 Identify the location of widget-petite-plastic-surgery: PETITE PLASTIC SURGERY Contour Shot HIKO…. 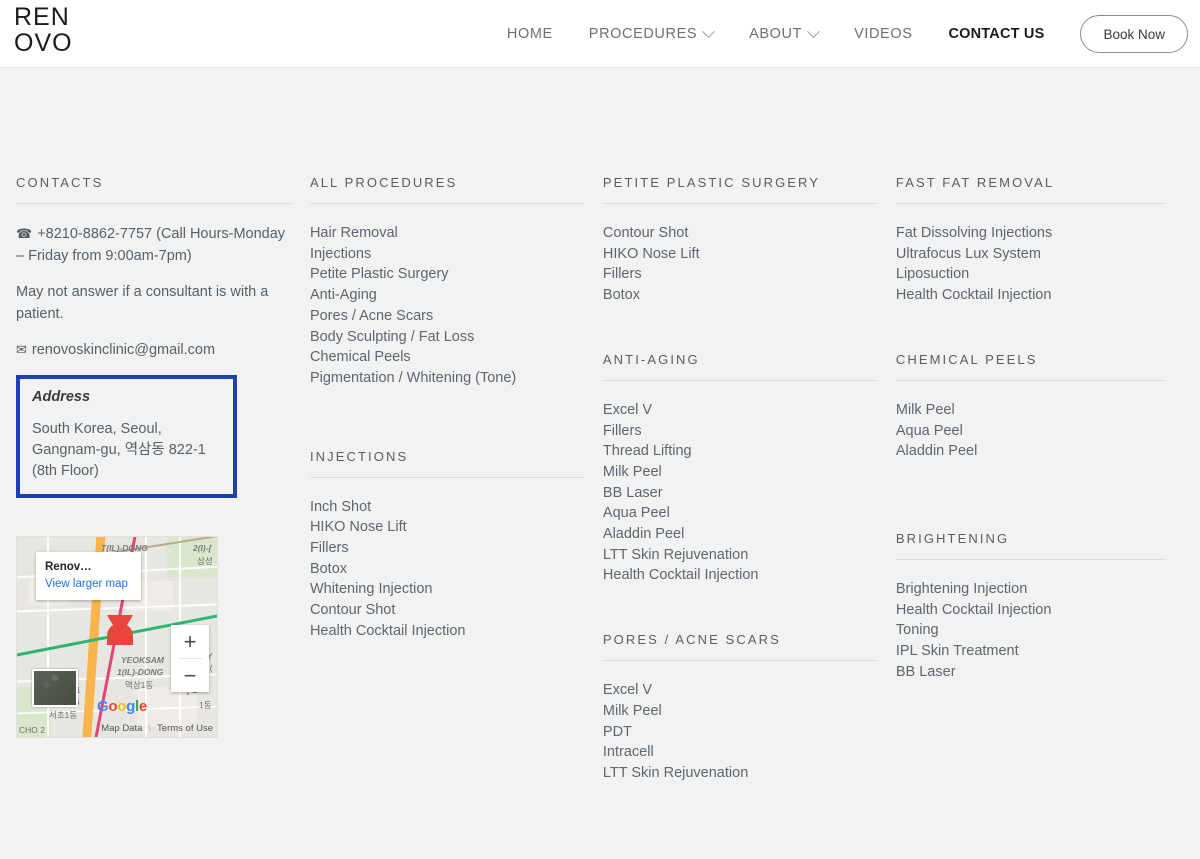
(740, 240).